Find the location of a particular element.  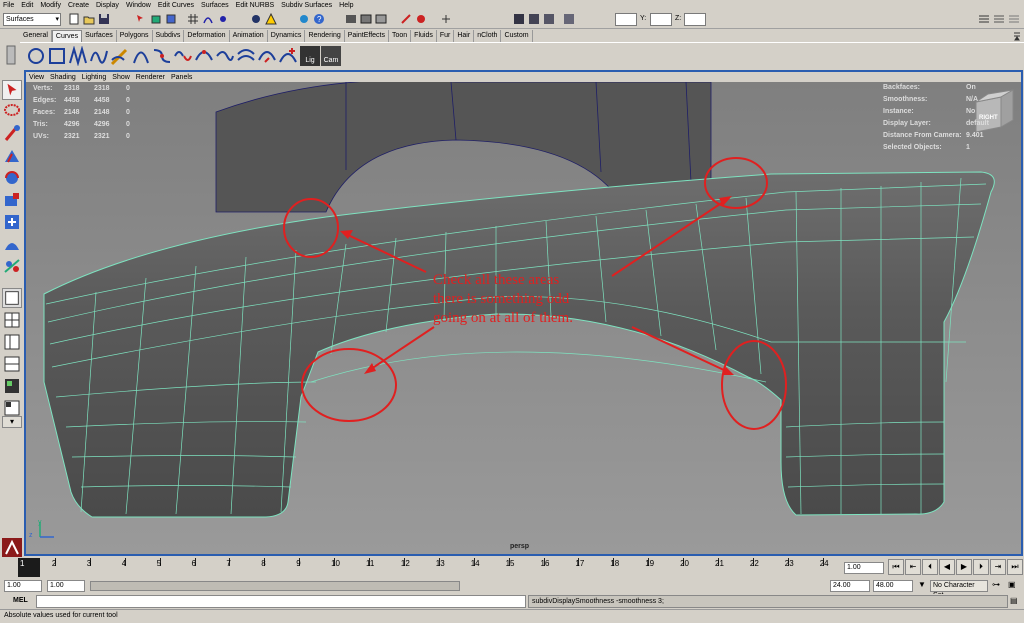

layer-editor-icon is located at coordinates (569, 19).